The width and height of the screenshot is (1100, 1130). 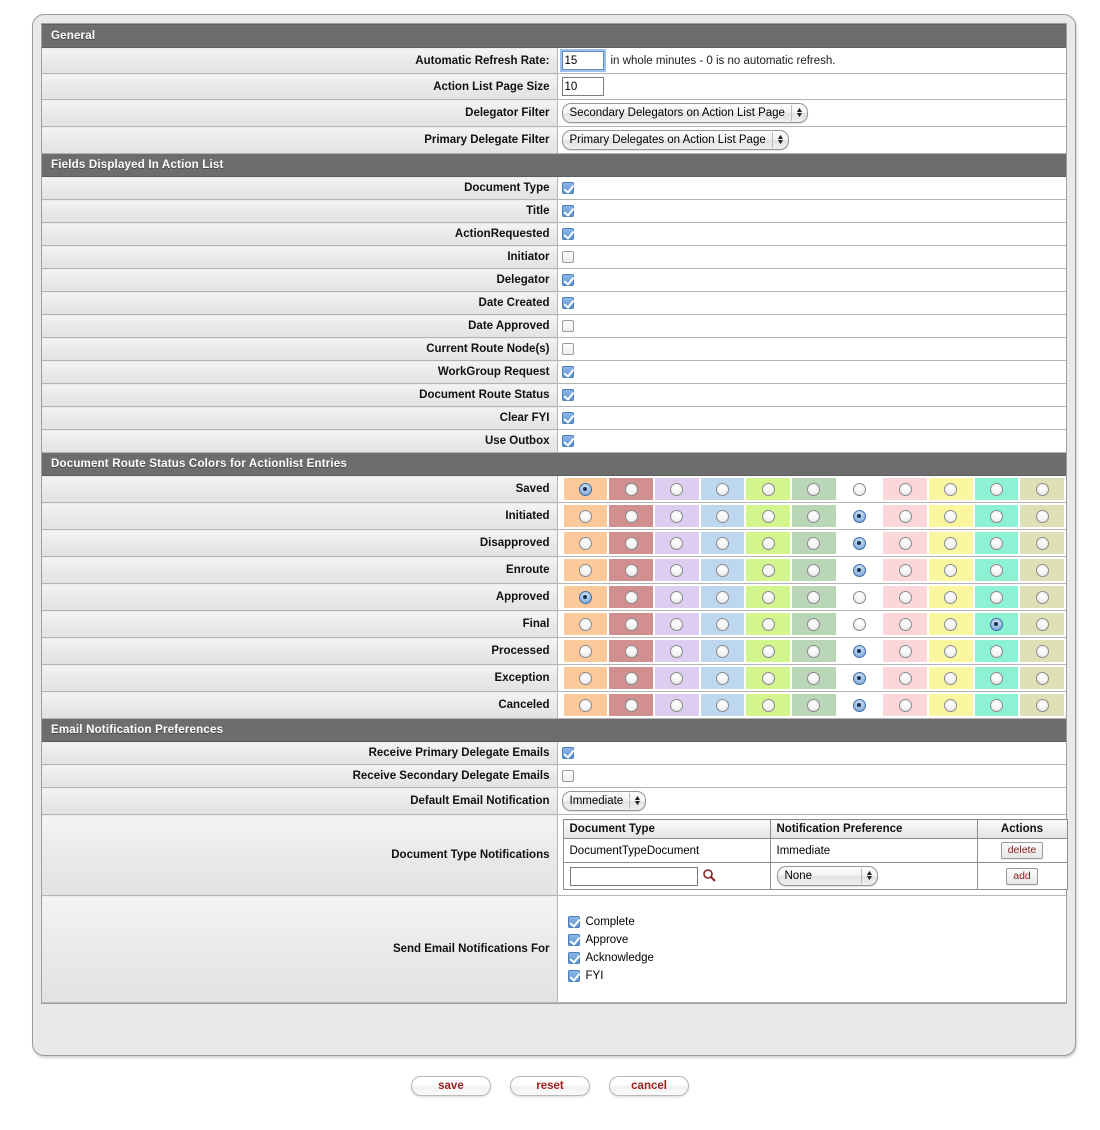 What do you see at coordinates (996, 516) in the screenshot?
I see `status-initiated-swatch-turquoise` at bounding box center [996, 516].